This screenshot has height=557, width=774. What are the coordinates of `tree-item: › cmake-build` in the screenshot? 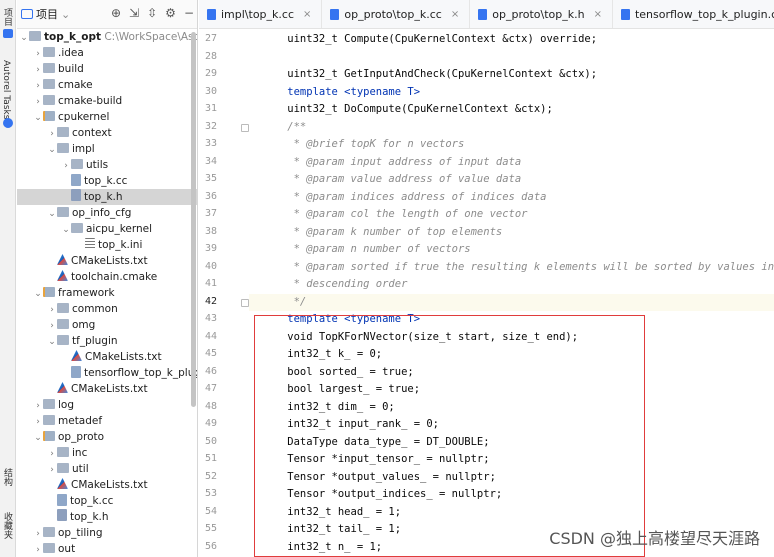 It's located at (107, 101).